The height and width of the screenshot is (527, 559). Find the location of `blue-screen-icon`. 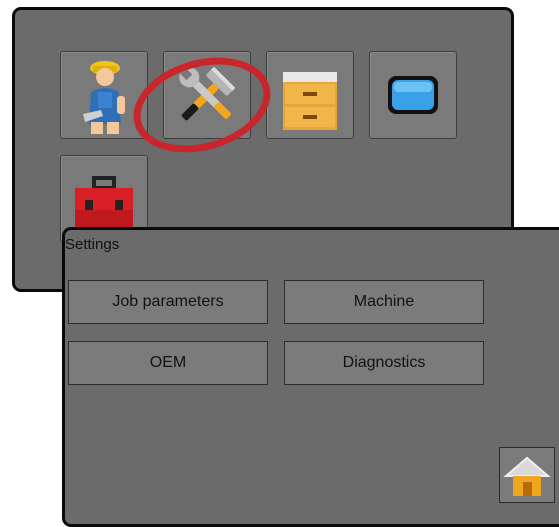

blue-screen-icon is located at coordinates (413, 95).